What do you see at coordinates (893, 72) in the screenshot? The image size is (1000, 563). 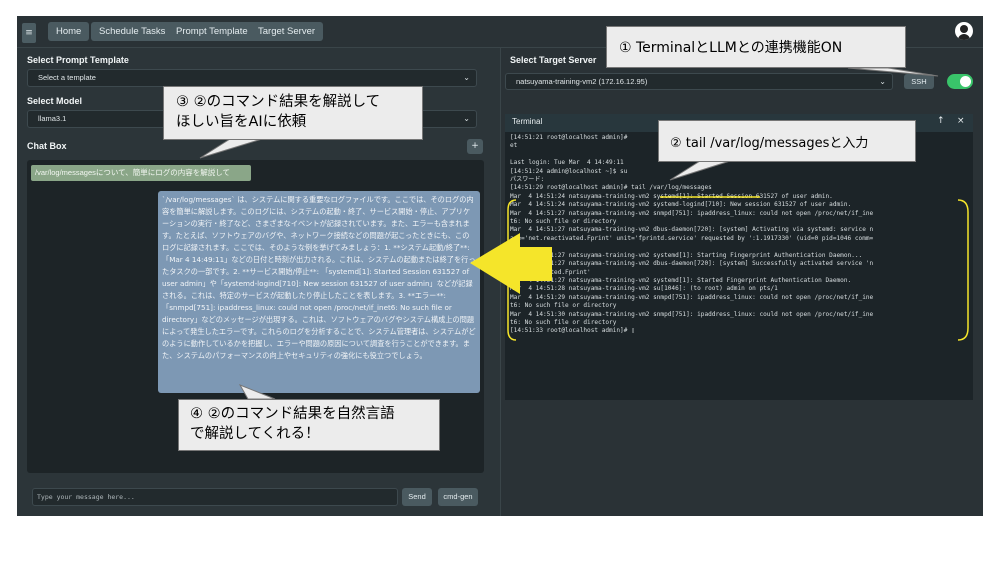 I see `callout1-pointer` at bounding box center [893, 72].